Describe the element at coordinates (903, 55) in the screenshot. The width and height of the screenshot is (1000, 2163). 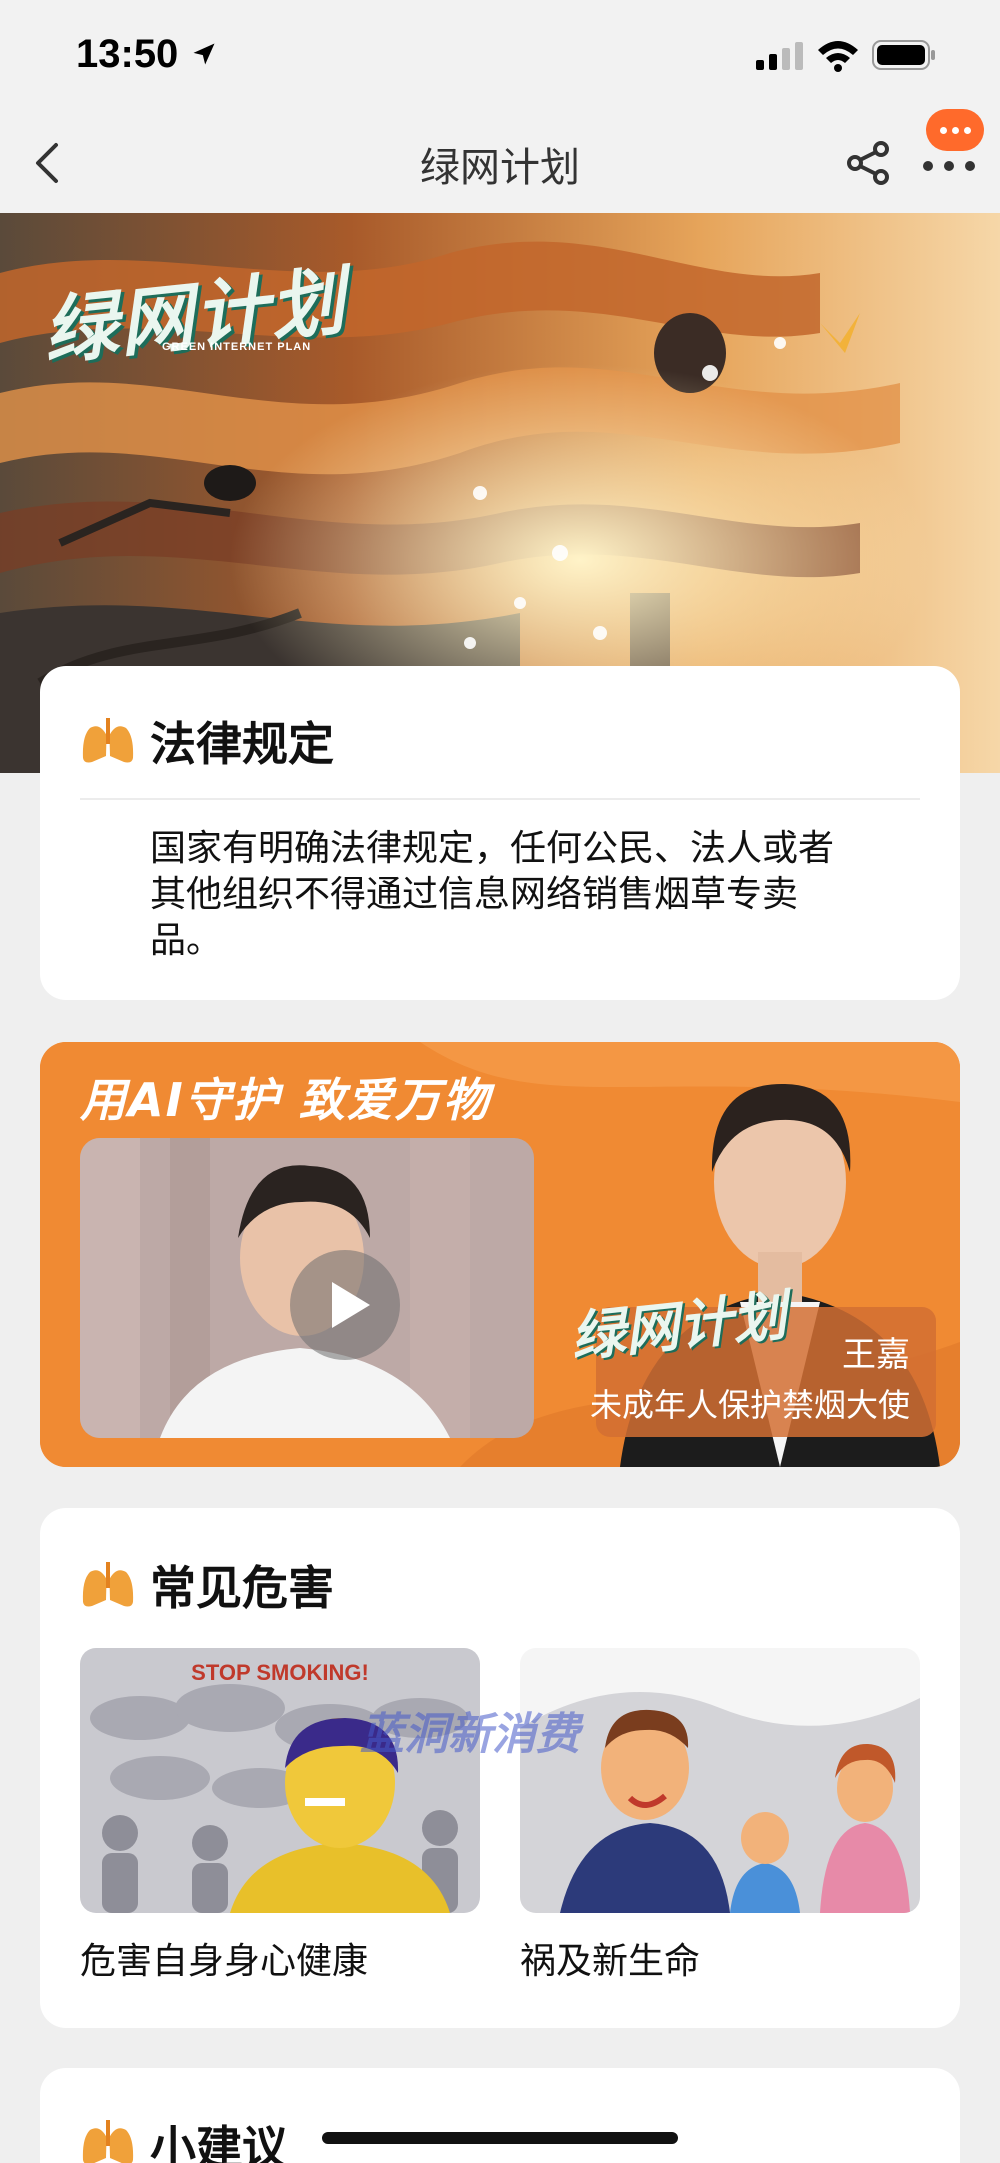
I see `battery-icon` at that location.